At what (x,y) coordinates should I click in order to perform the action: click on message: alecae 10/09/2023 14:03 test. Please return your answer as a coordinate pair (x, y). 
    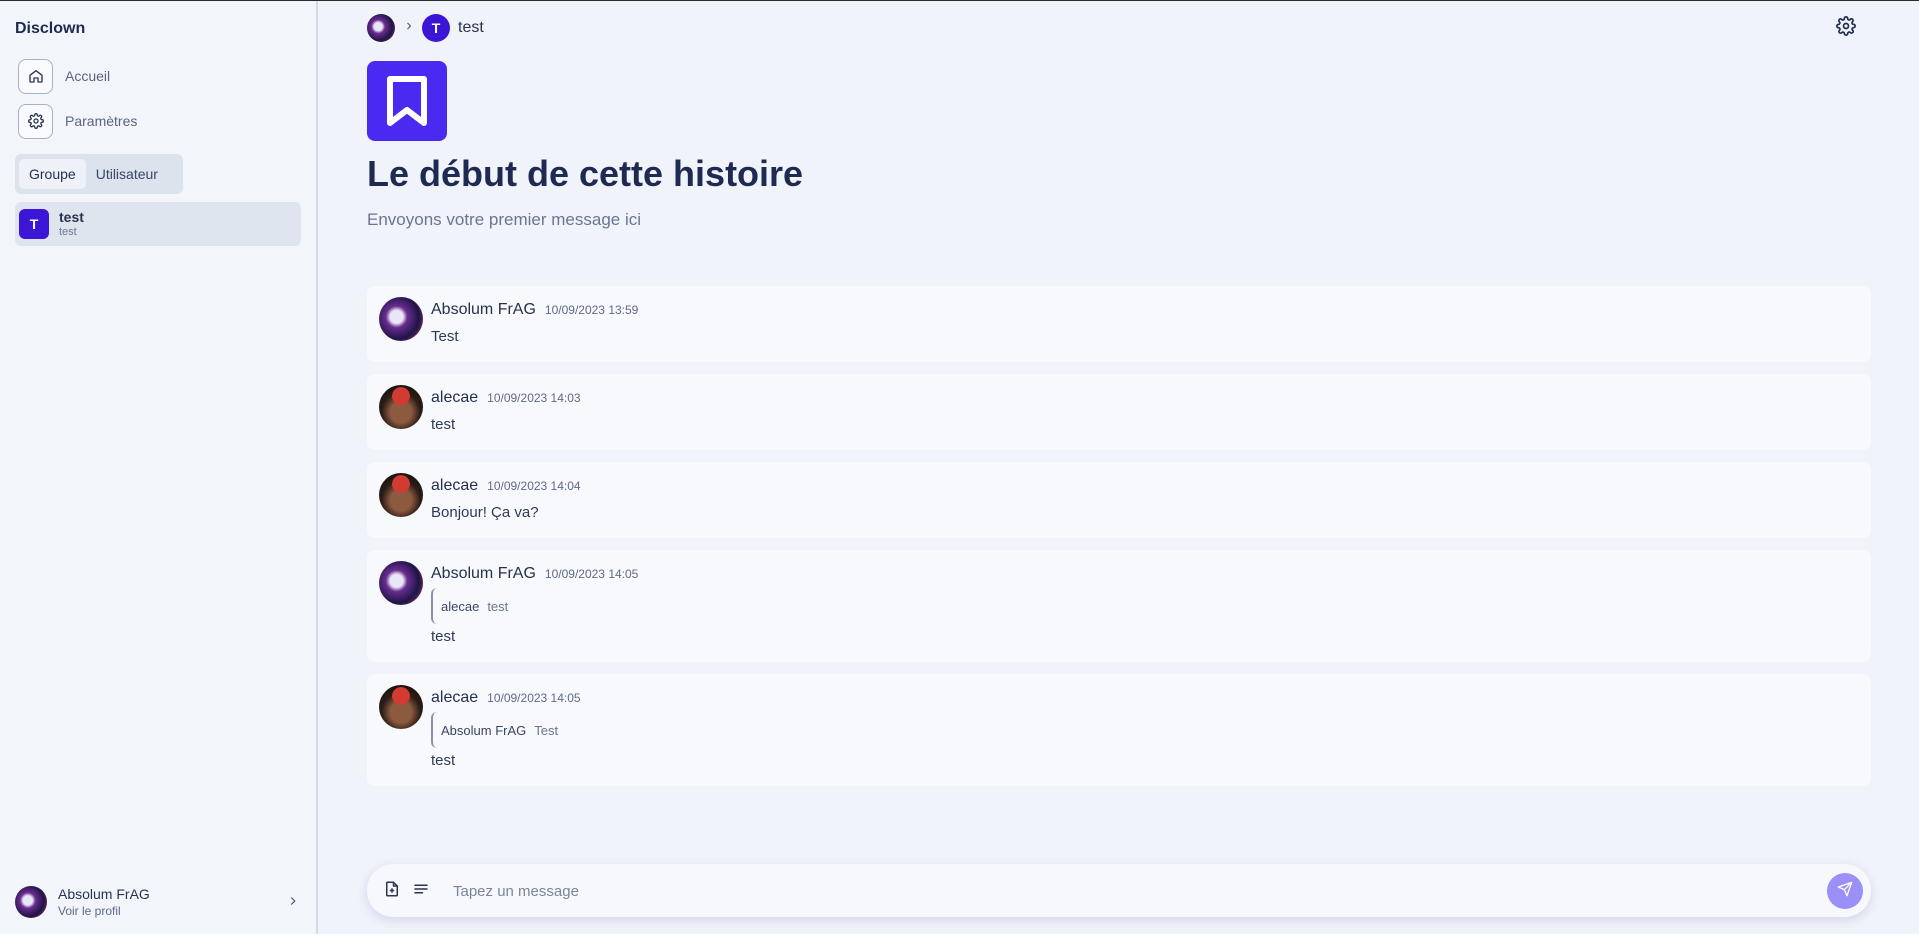
    Looking at the image, I should click on (1119, 412).